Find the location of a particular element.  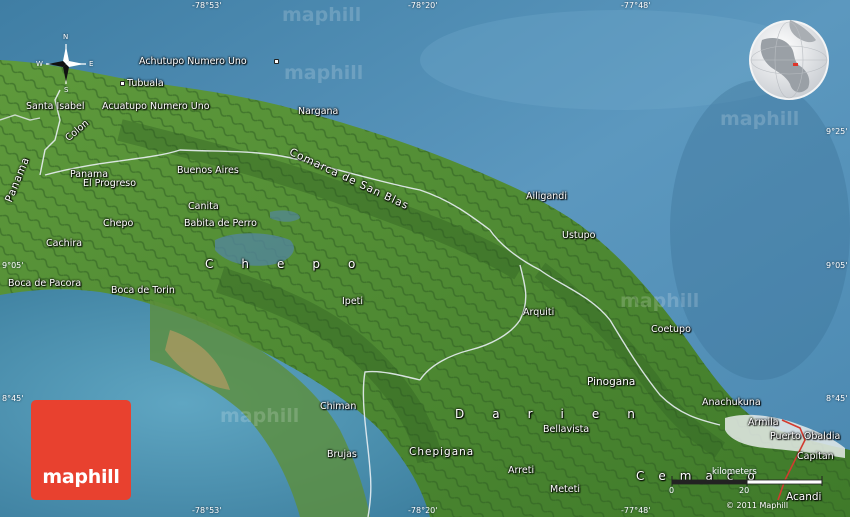

region-label-chepo: Chepo is located at coordinates (294, 264).